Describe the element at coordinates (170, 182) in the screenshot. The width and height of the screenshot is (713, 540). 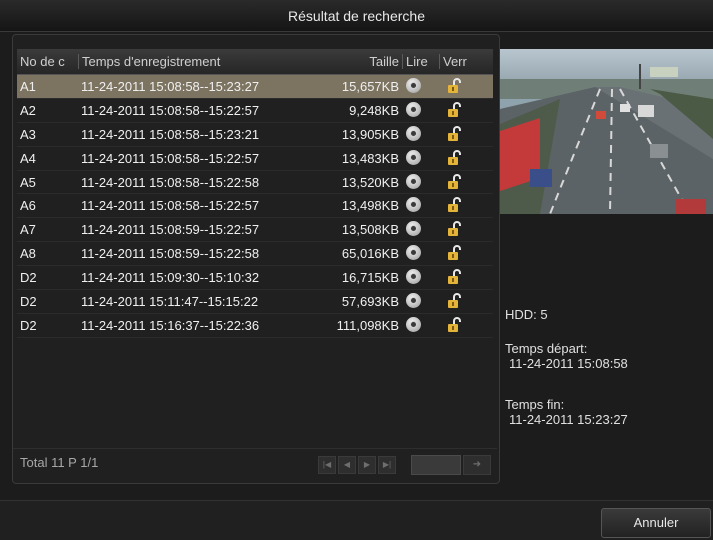
I see `row-time: 11-24-2011 15:08:58--15:22:58` at that location.